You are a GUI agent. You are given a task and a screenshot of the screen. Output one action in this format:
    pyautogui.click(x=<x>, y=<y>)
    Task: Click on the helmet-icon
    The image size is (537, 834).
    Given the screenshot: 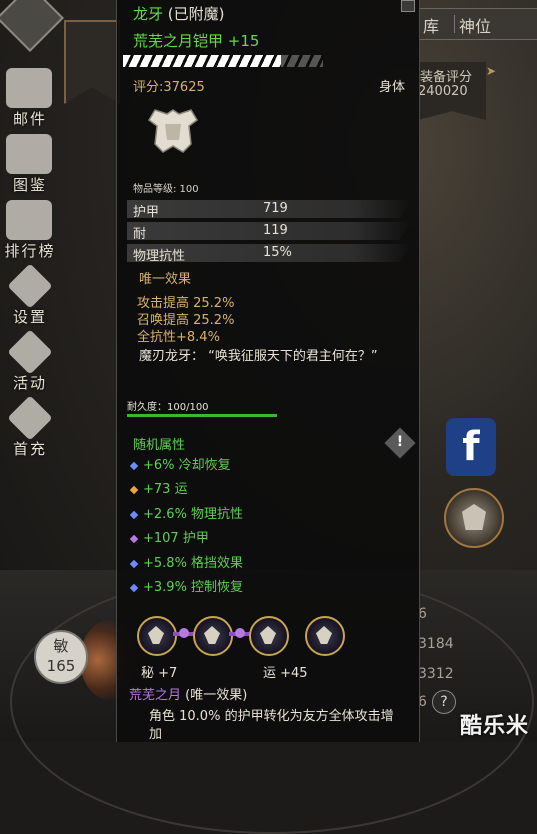 What is the action you would take?
    pyautogui.click(x=474, y=517)
    